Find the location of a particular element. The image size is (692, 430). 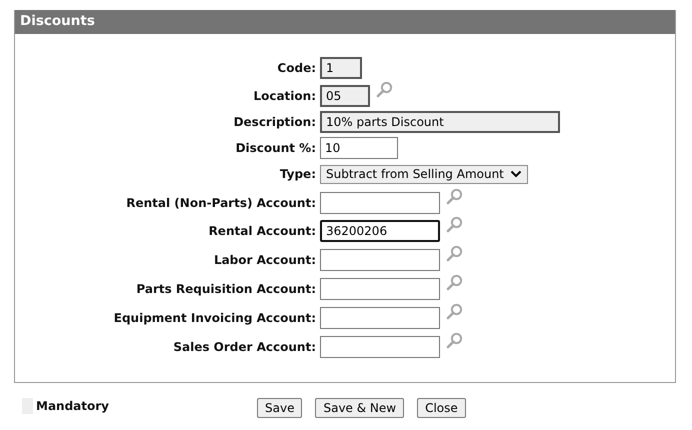

input-field: 10 is located at coordinates (359, 148).